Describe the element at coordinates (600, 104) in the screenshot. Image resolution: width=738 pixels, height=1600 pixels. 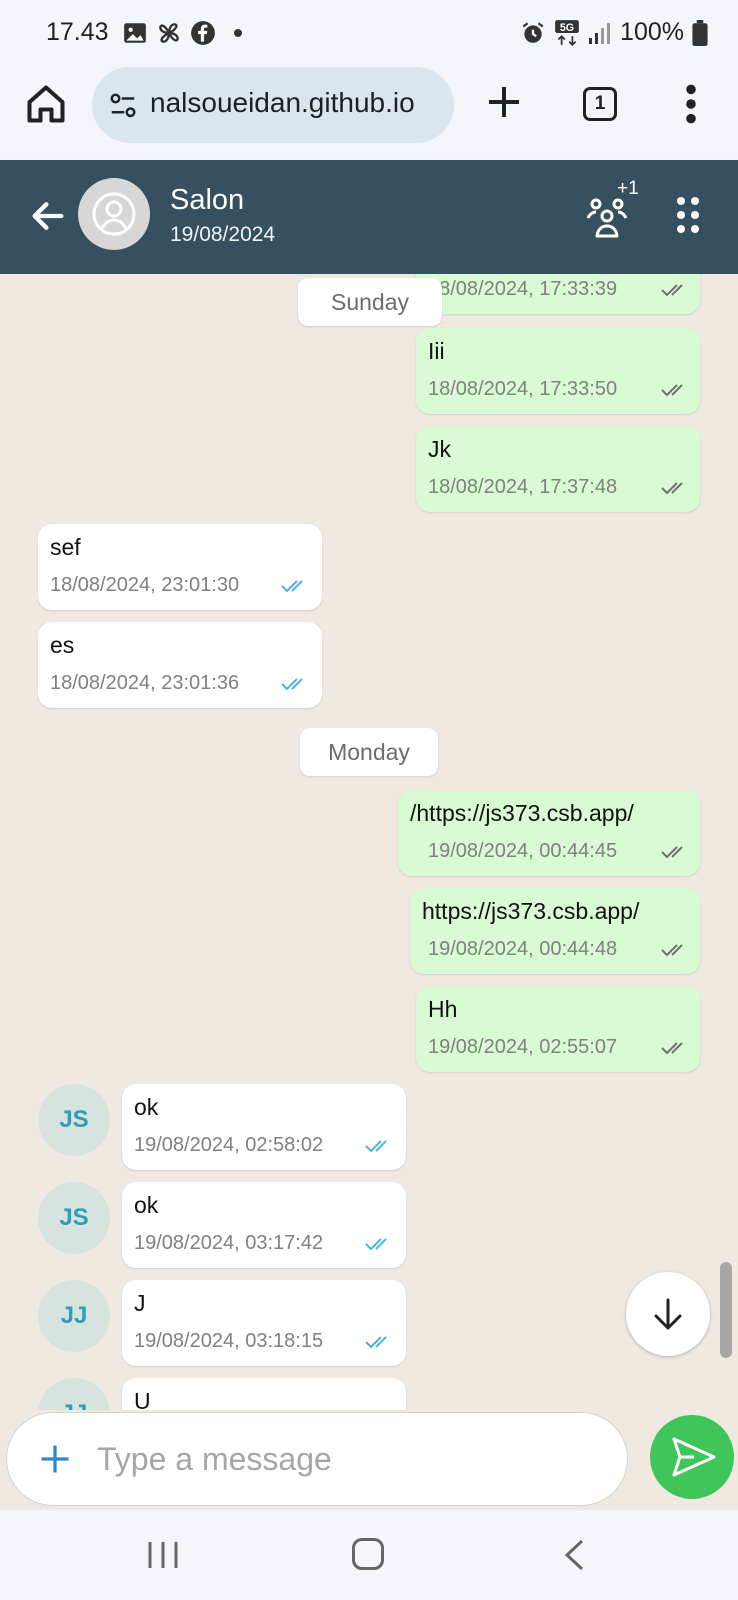
I see `tab-switcher-button: 1` at that location.